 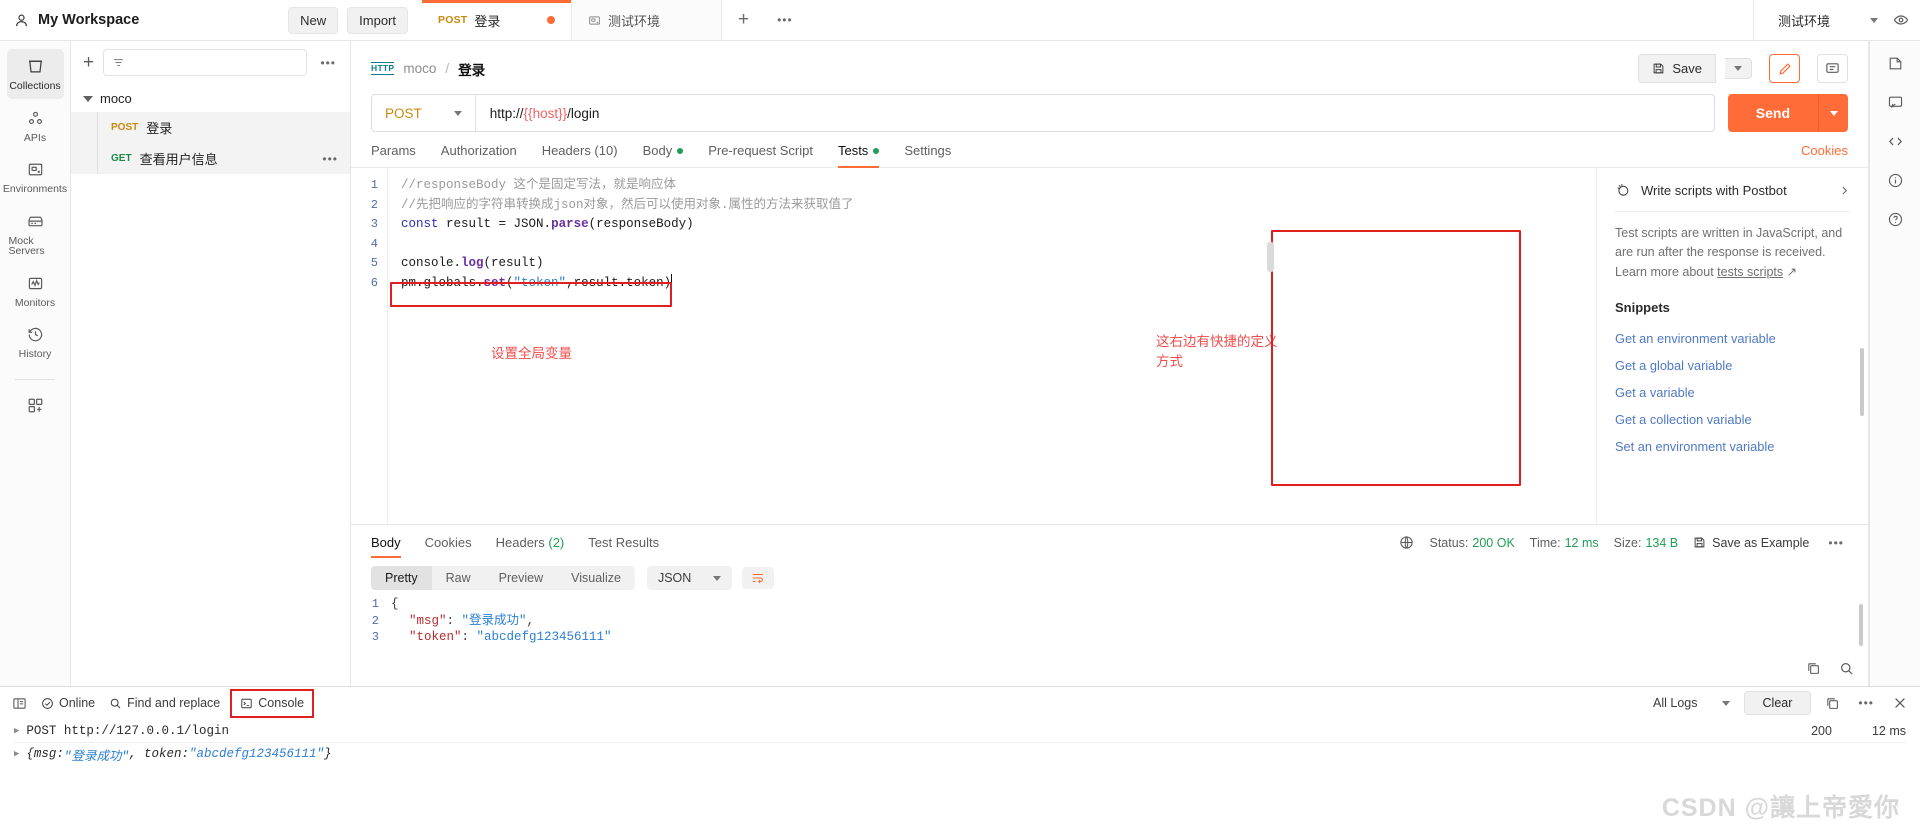 What do you see at coordinates (386, 546) in the screenshot?
I see `response-tab-body: Body` at bounding box center [386, 546].